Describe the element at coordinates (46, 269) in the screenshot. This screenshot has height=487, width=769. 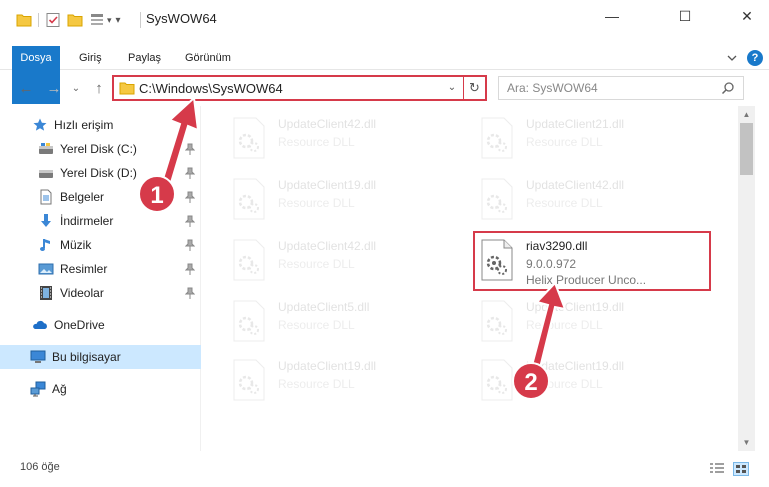
I see `pictures-icon` at that location.